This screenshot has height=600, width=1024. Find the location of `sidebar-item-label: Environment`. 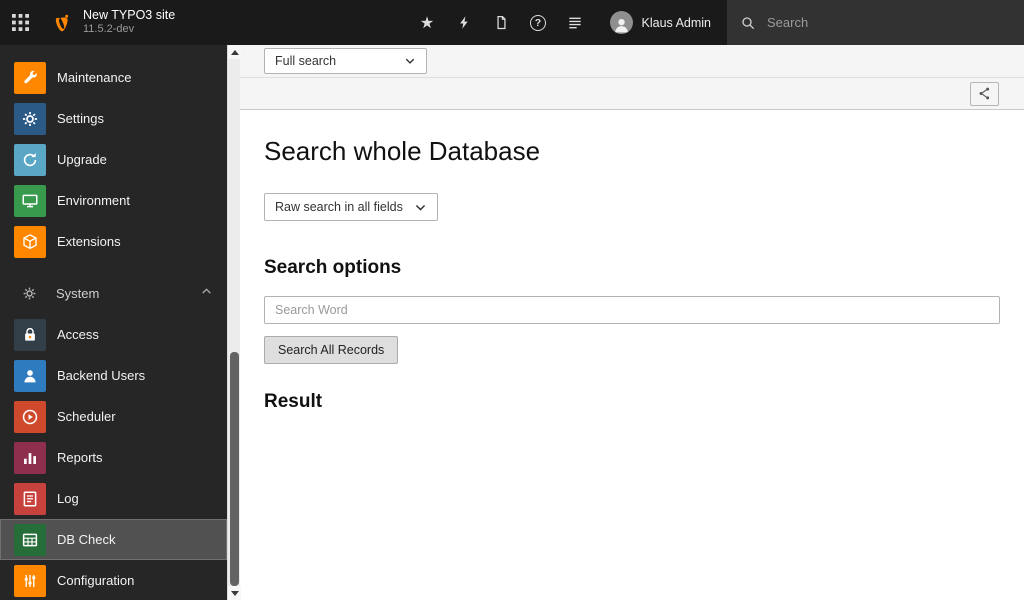

sidebar-item-label: Environment is located at coordinates (93, 200).